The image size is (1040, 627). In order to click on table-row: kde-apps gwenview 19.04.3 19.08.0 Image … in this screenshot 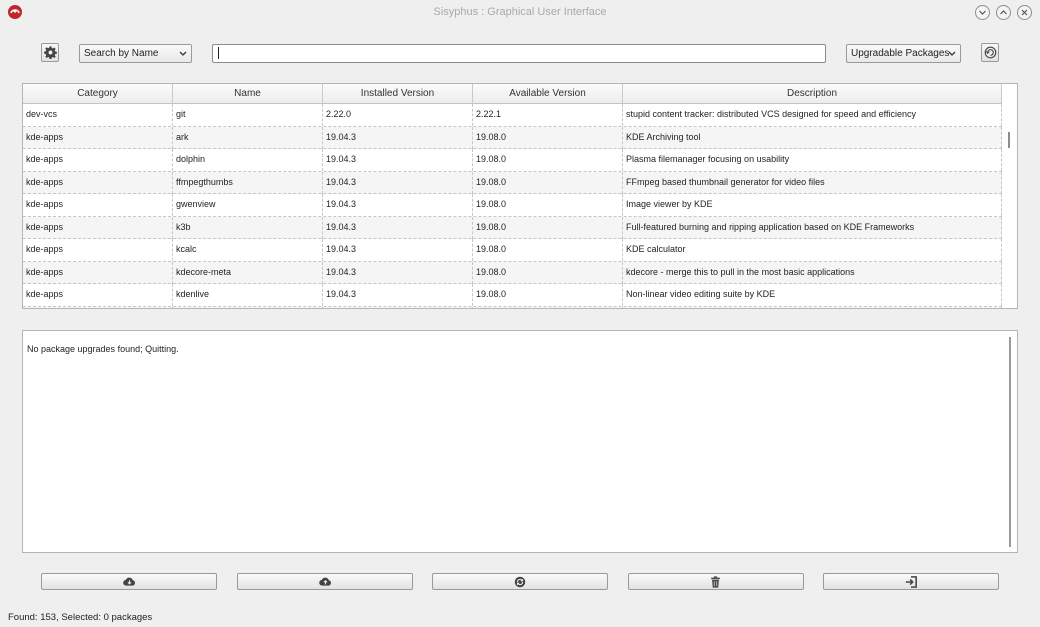, I will do `click(512, 205)`.